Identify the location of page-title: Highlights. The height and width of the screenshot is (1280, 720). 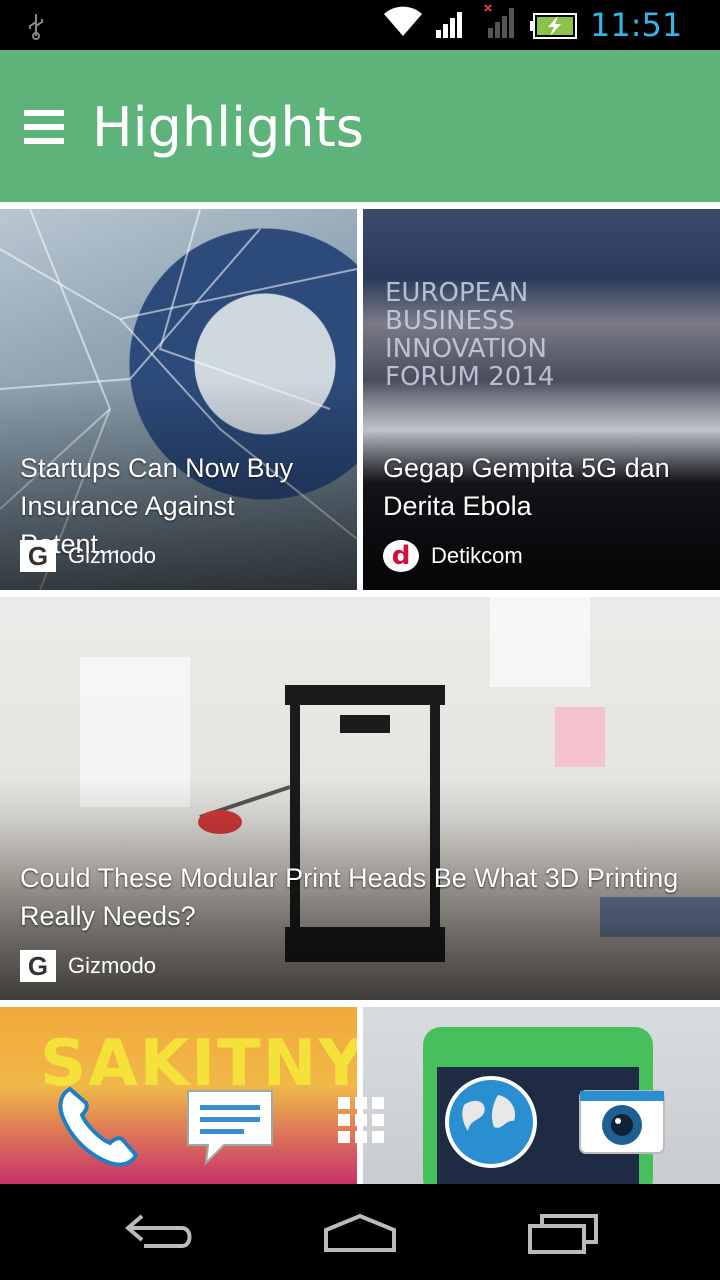
(228, 127).